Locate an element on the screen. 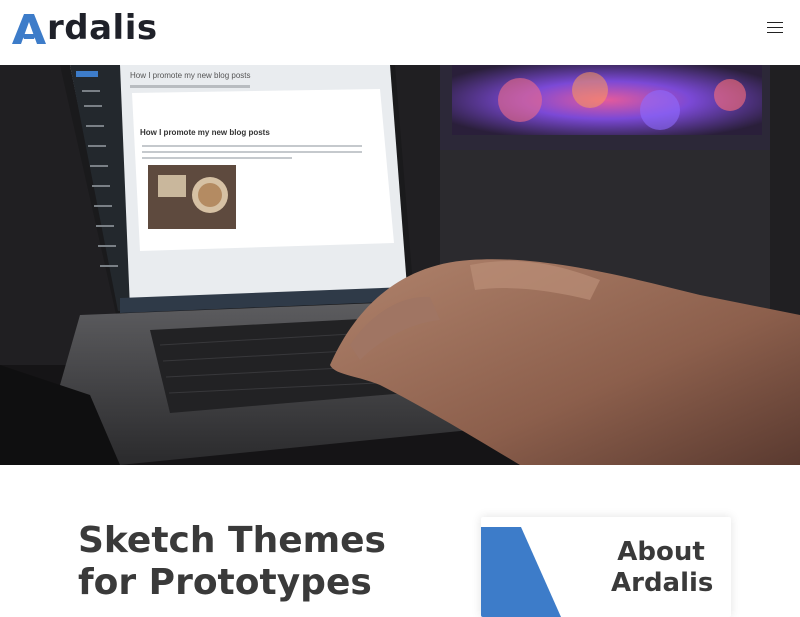  about-card-title: About Ardalis is located at coordinates (662, 567).